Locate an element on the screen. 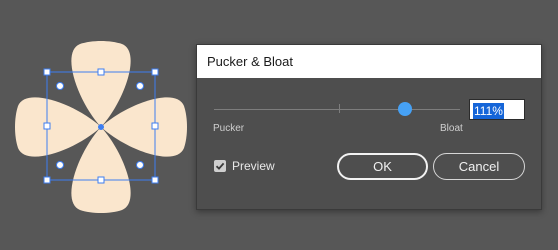  handle-middle-left is located at coordinates (47, 126).